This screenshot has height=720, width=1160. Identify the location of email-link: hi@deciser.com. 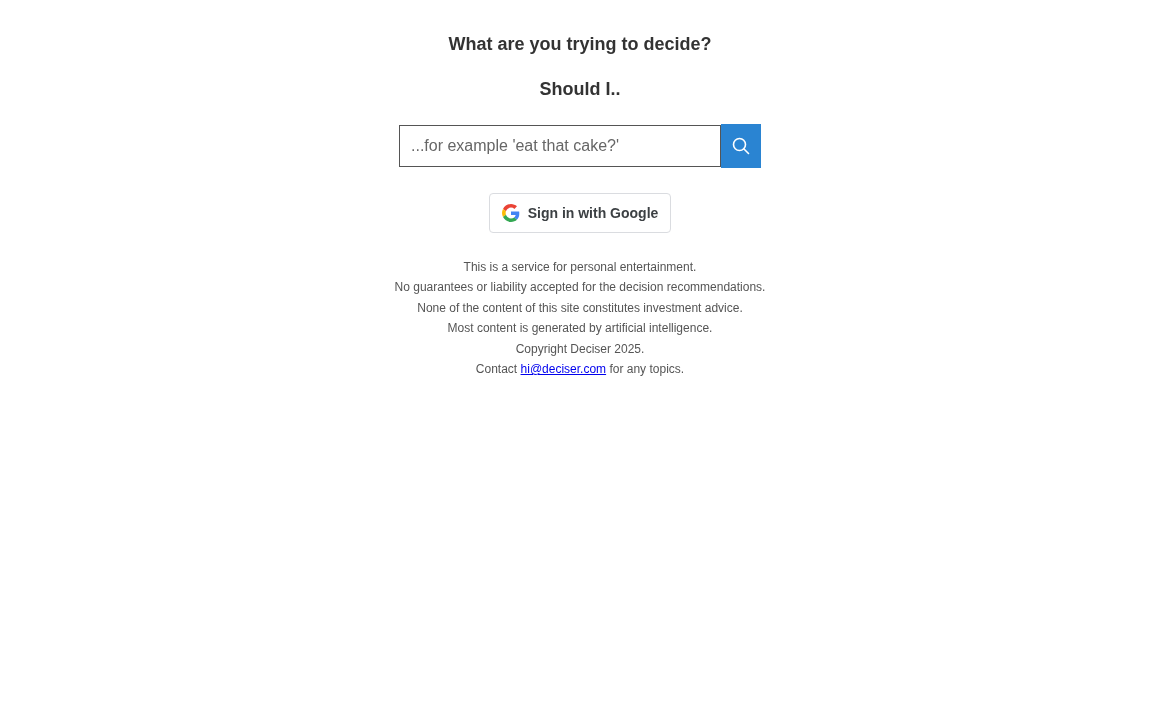
(563, 368).